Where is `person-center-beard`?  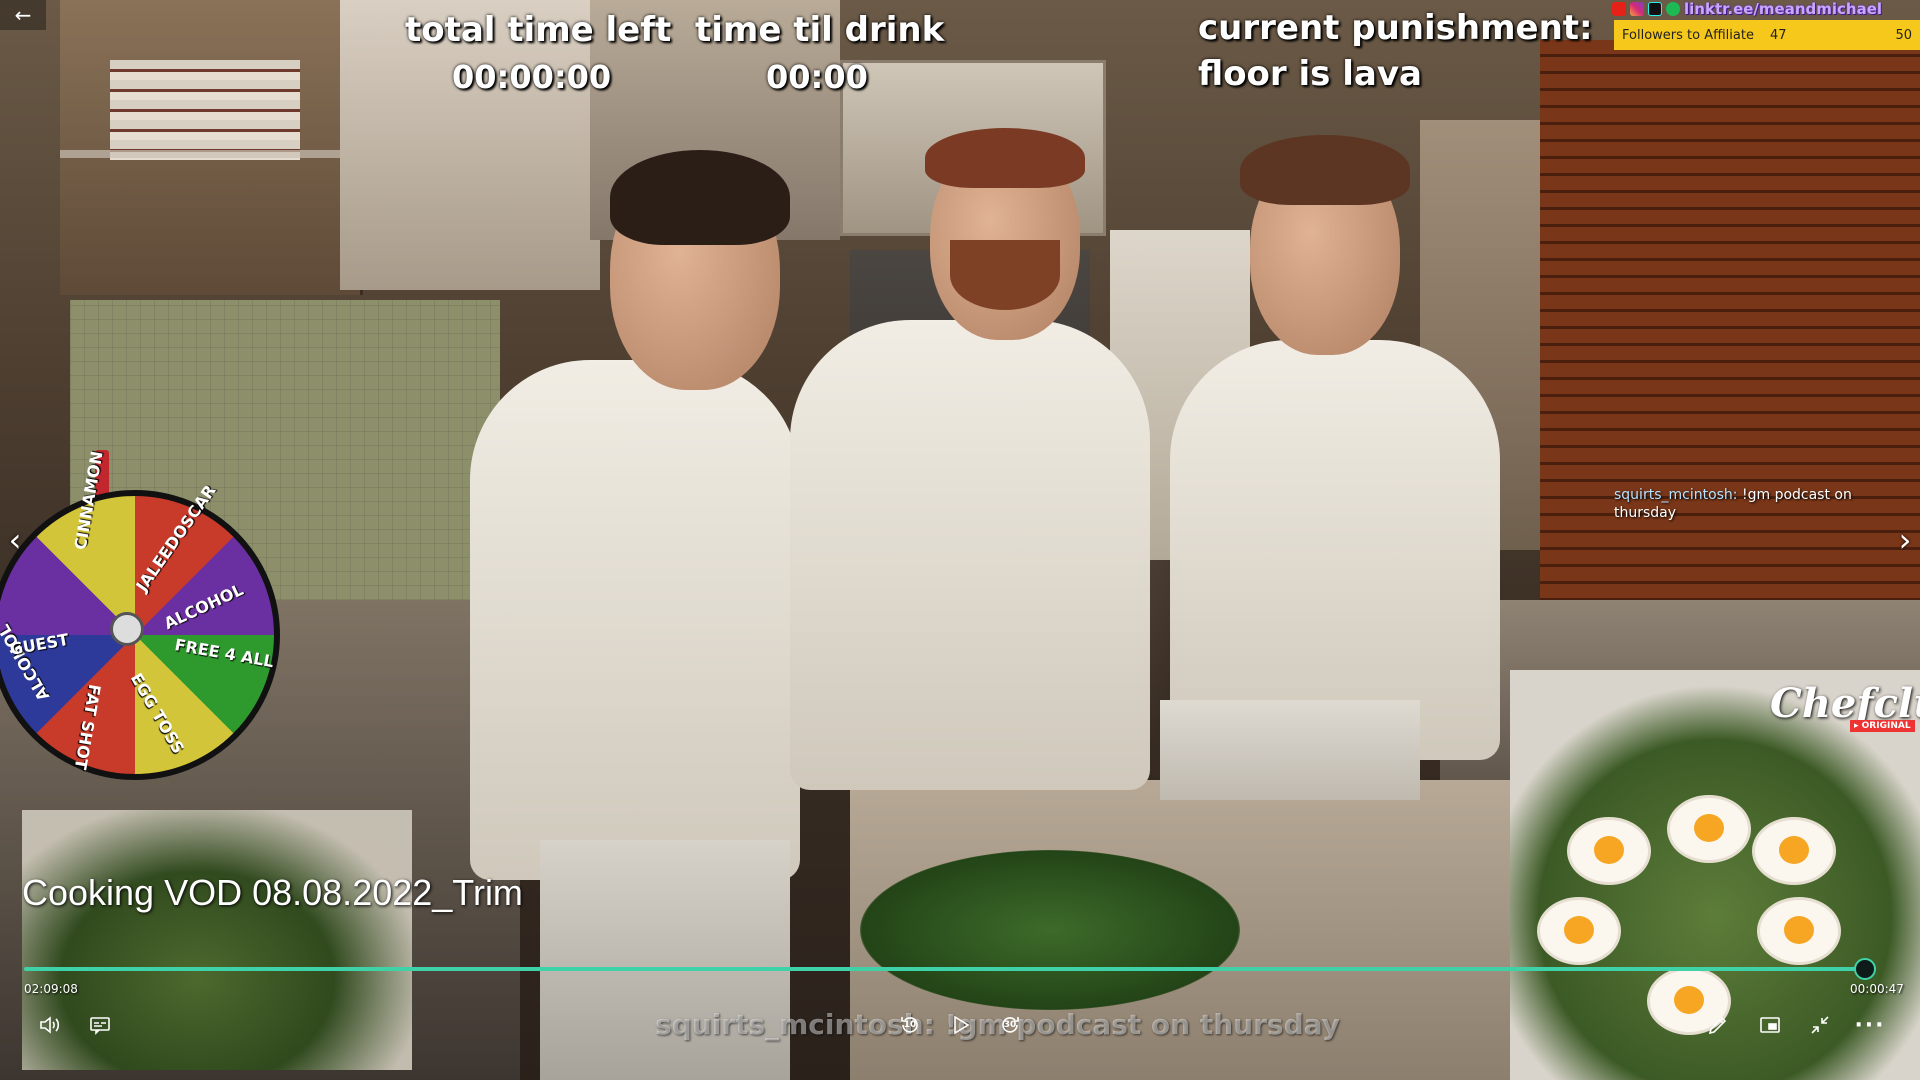 person-center-beard is located at coordinates (1005, 275).